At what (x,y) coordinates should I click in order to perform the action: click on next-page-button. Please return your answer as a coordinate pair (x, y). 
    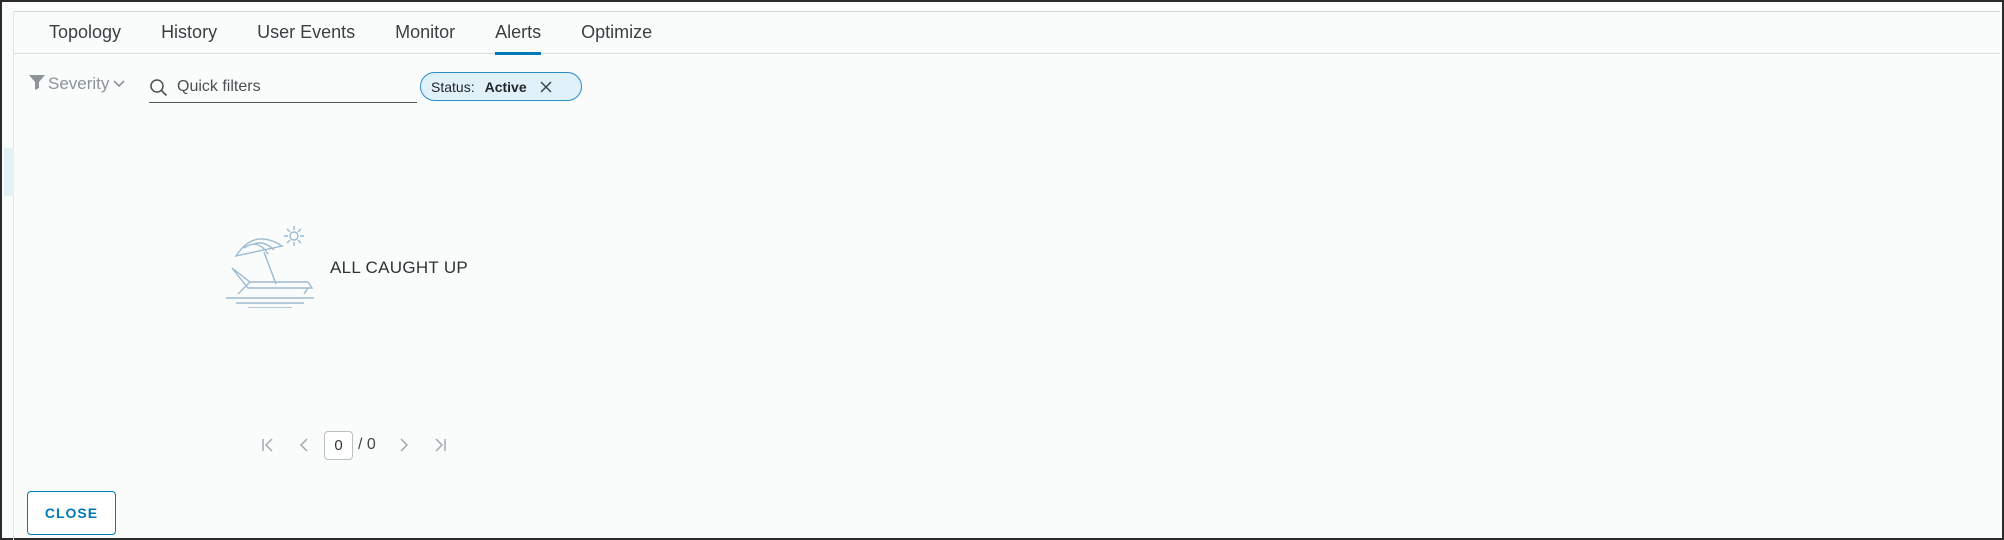
    Looking at the image, I should click on (404, 445).